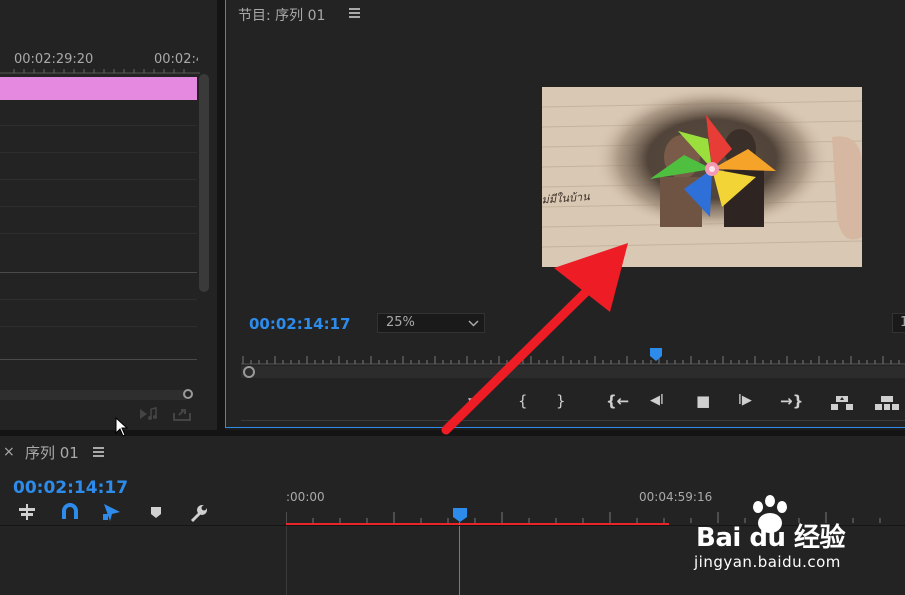  Describe the element at coordinates (281, 15) in the screenshot. I see `program-monitor-title: 节目: 序列 01` at that location.